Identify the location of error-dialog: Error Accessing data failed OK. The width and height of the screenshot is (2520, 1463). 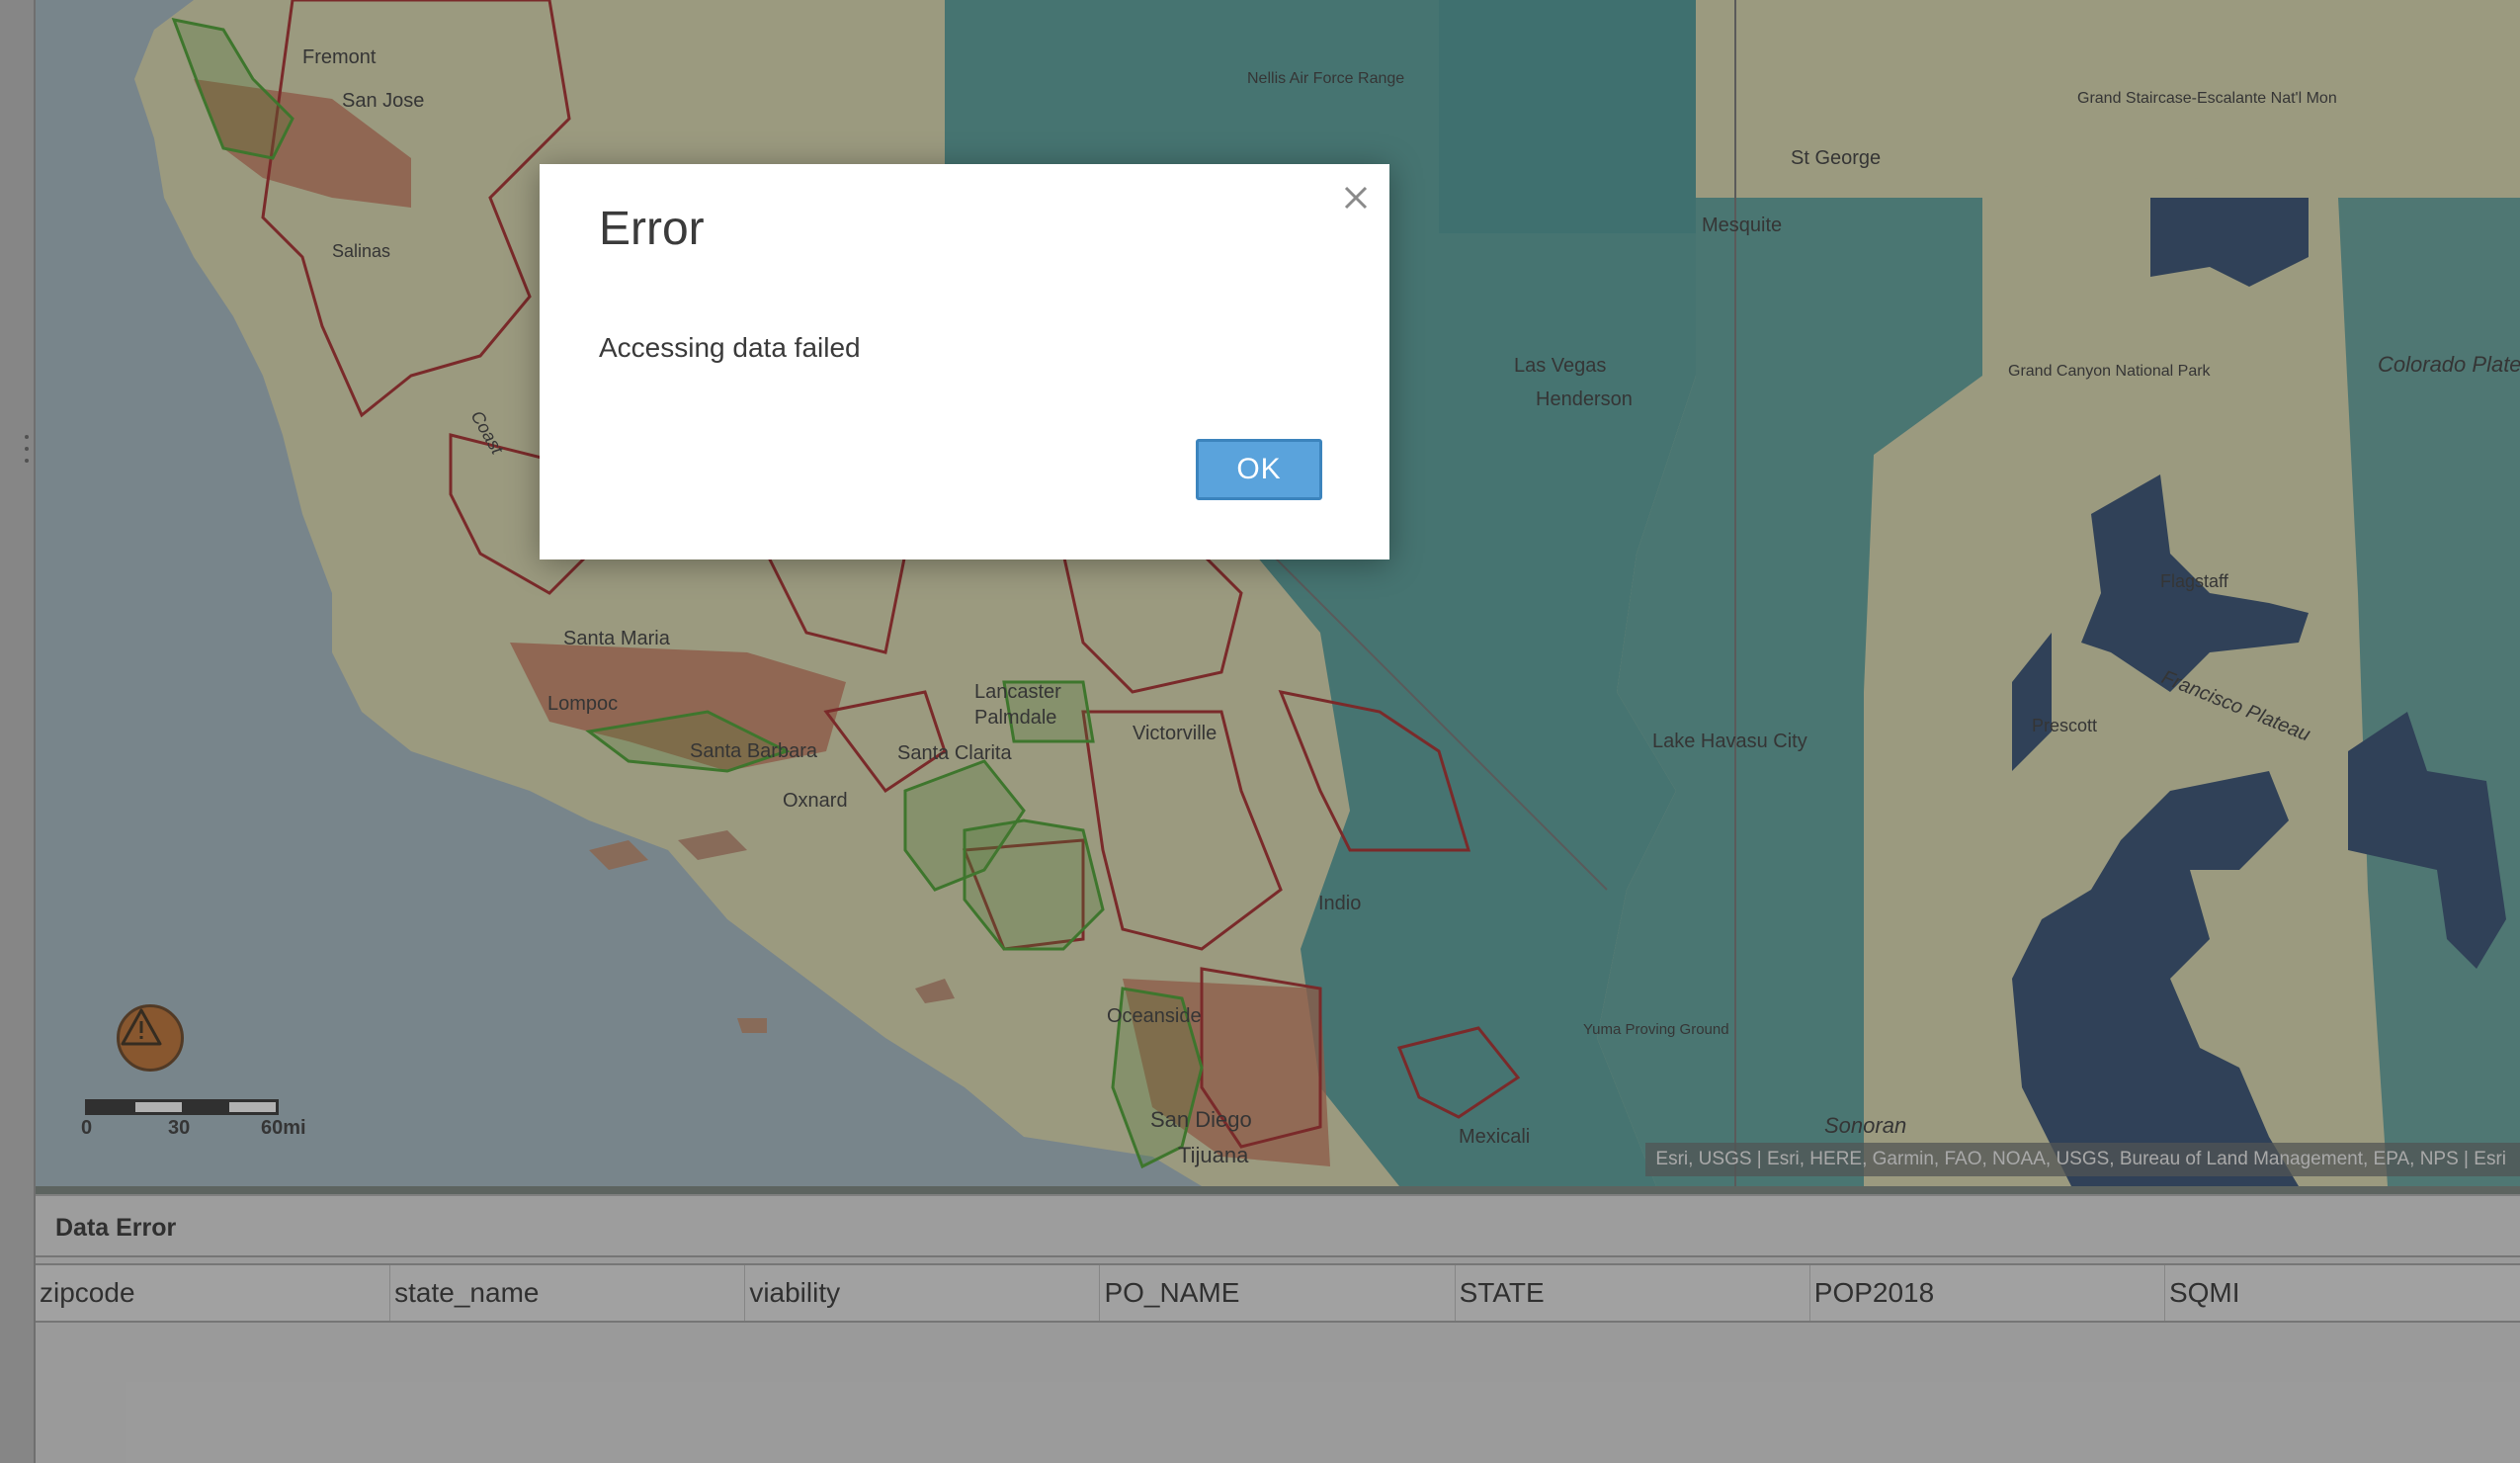
(964, 361).